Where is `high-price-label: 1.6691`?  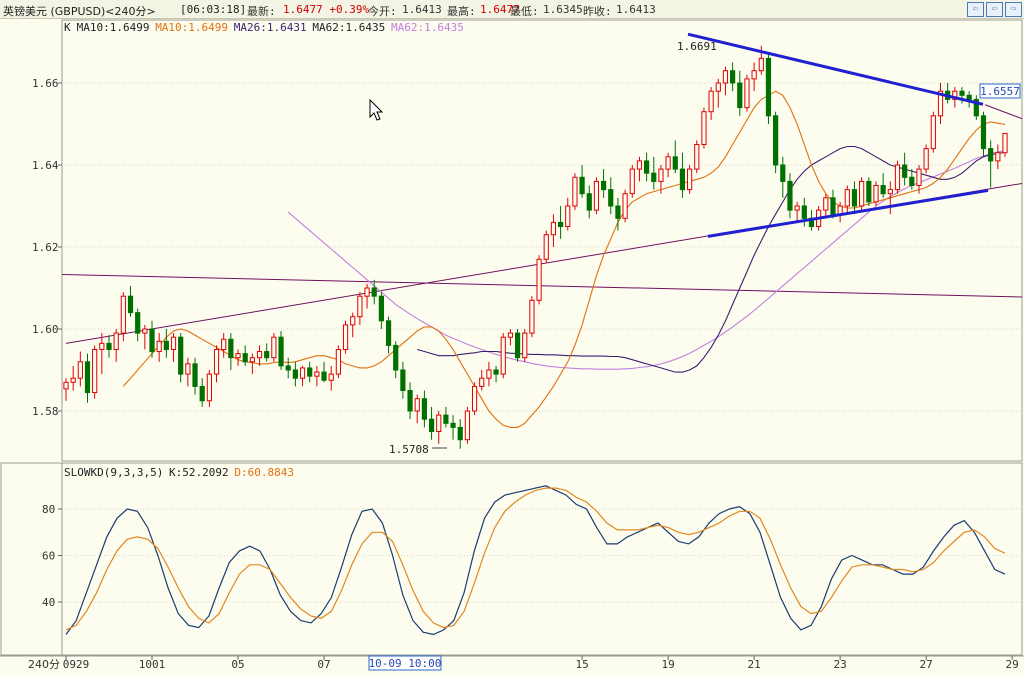 high-price-label: 1.6691 is located at coordinates (697, 46).